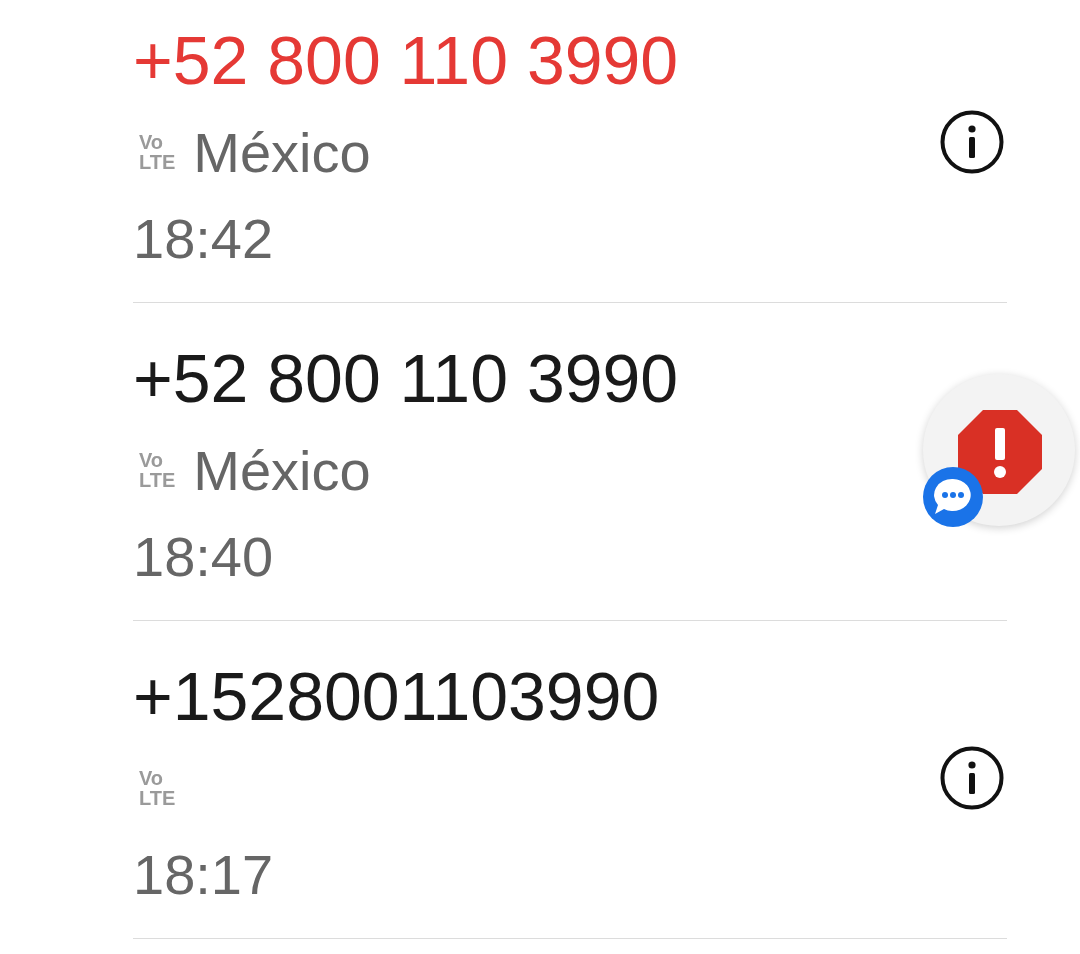  I want to click on call-time: 18:17, so click(204, 875).